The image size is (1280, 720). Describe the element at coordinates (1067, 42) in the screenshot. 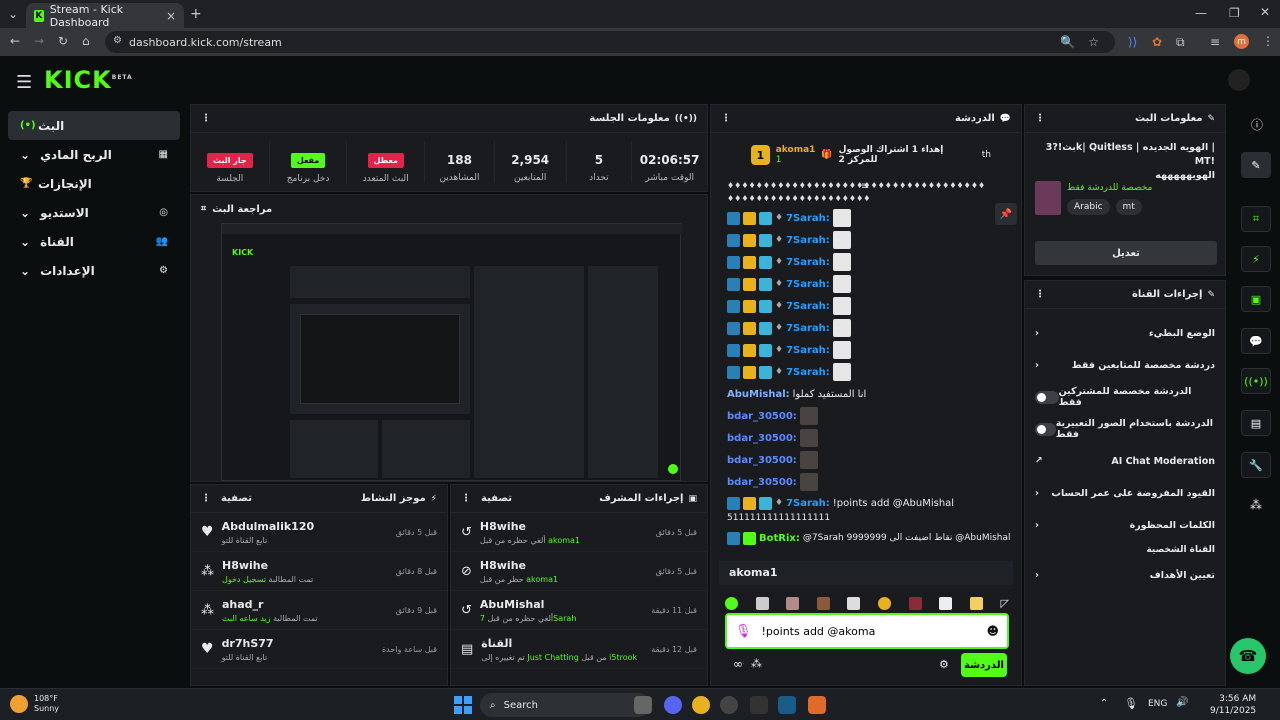

I see `zoom-icon: 🔍` at that location.